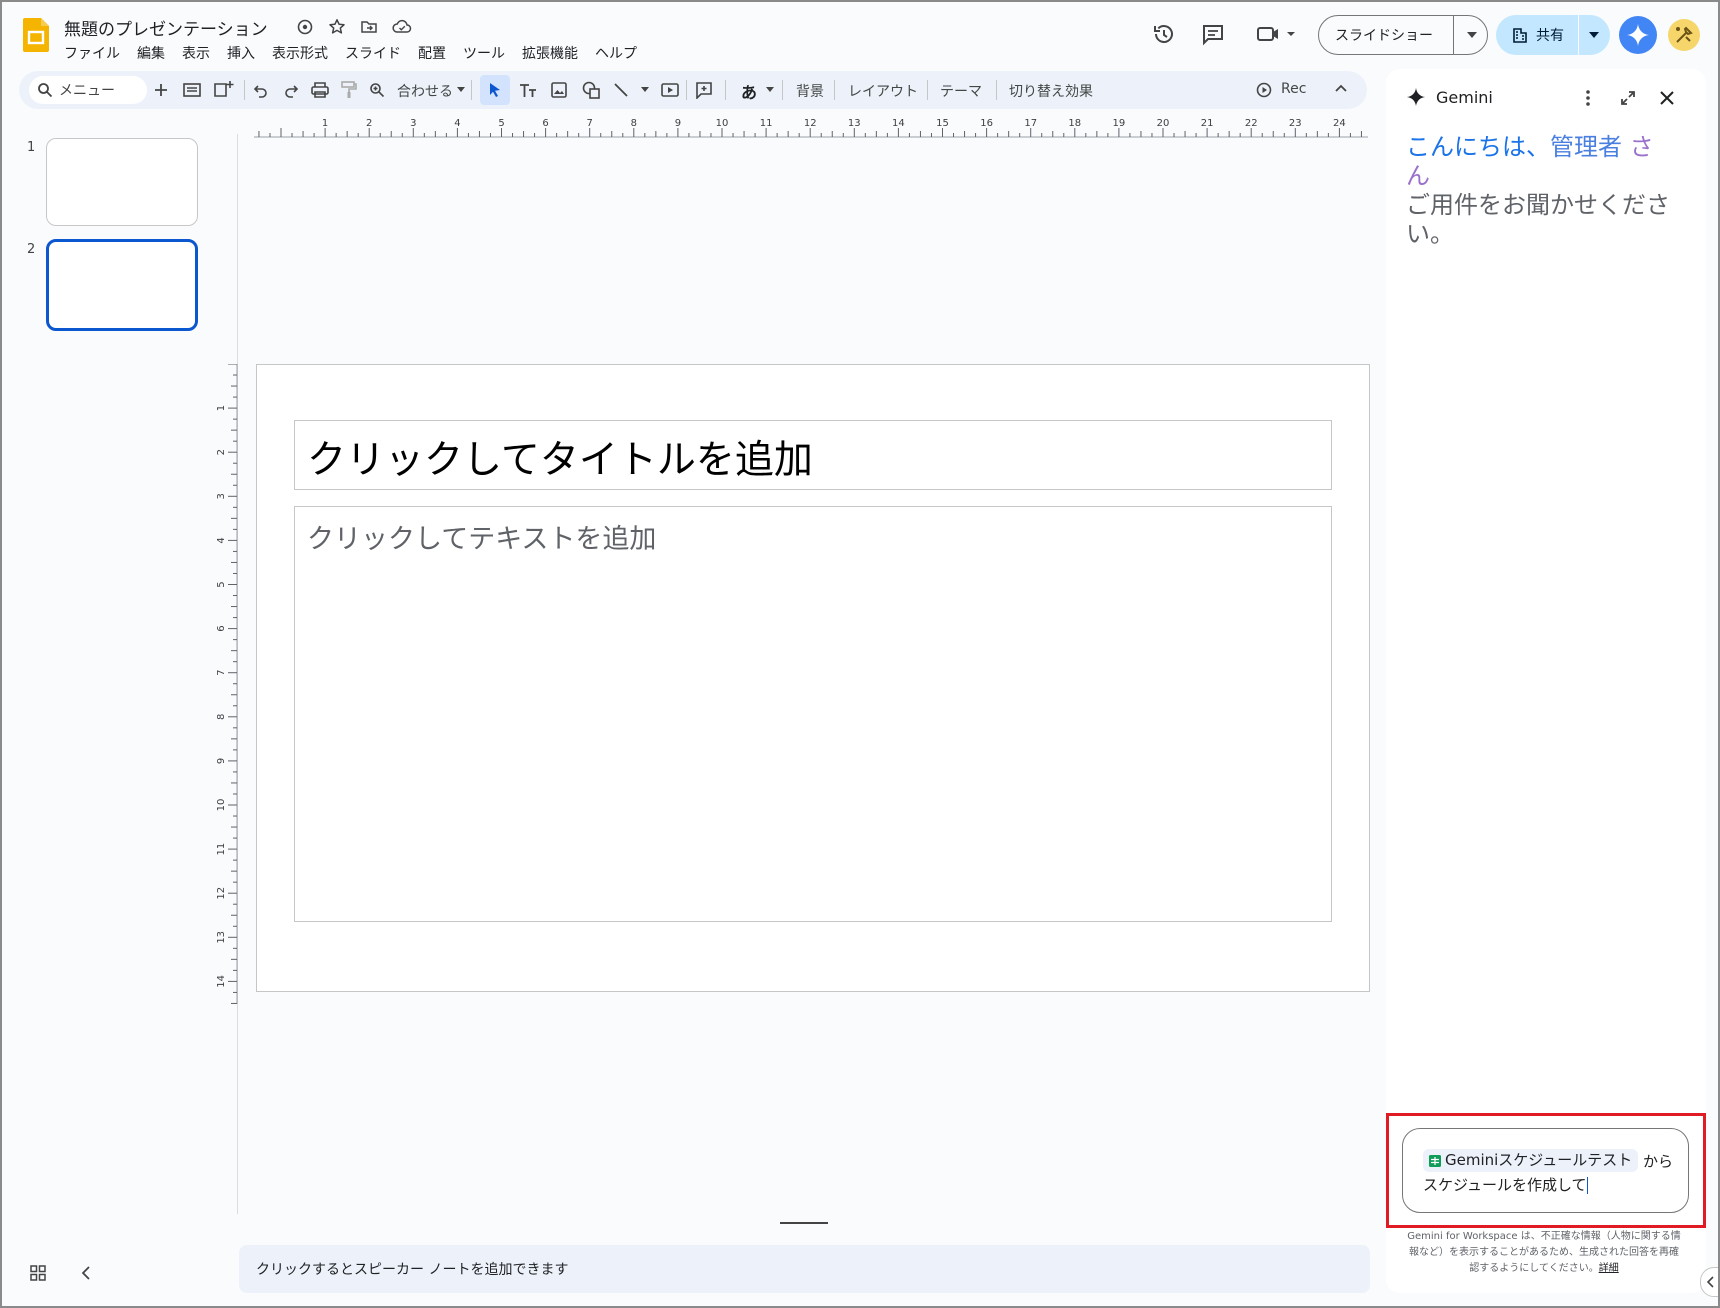 This screenshot has width=1720, height=1308. Describe the element at coordinates (377, 90) in the screenshot. I see `zoom-icon` at that location.